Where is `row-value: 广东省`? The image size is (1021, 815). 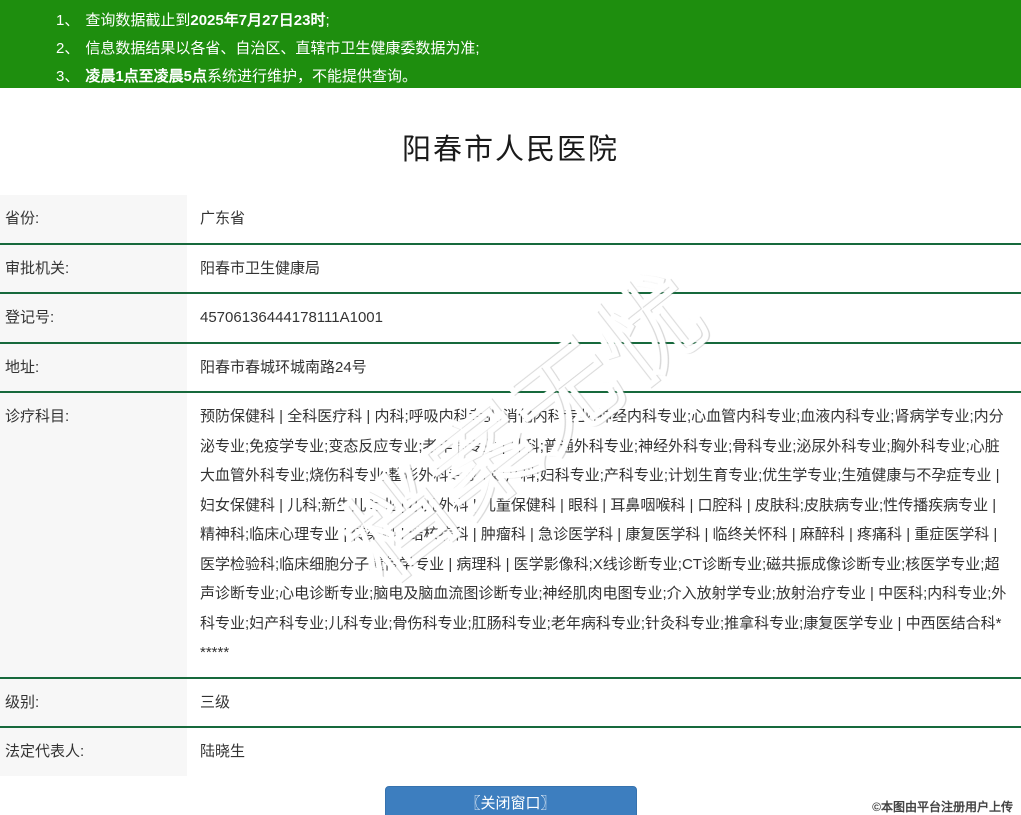
row-value: 广东省 is located at coordinates (223, 218).